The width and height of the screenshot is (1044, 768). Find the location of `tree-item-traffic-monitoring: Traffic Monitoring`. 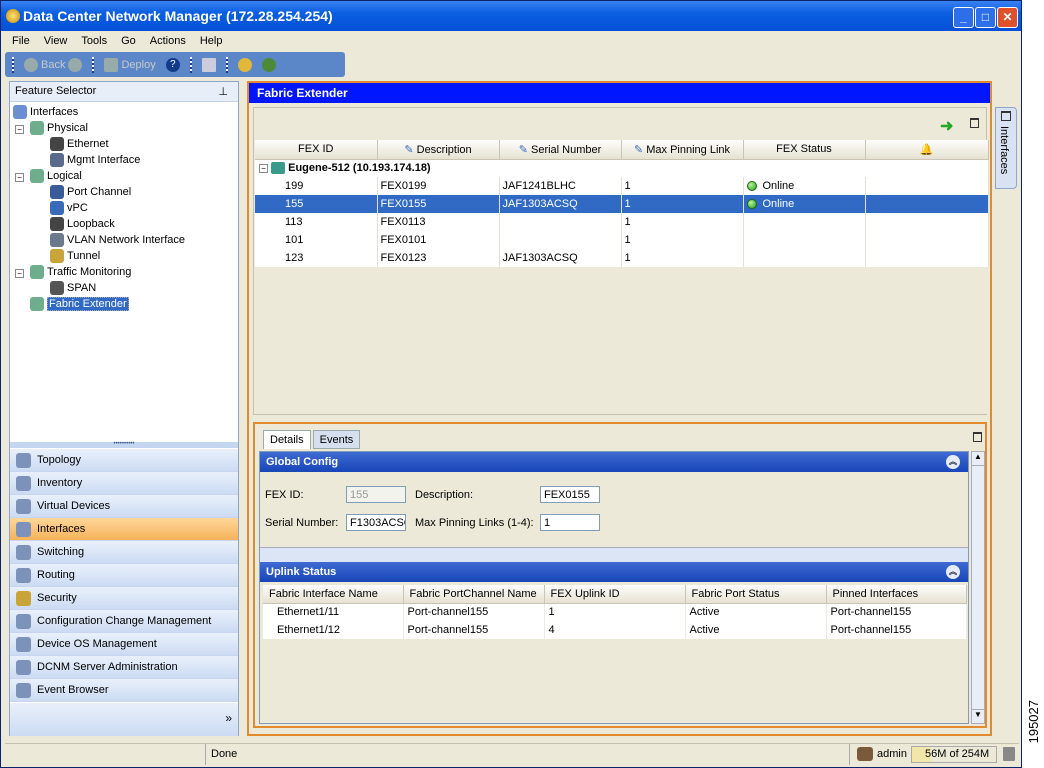

tree-item-traffic-monitoring: Traffic Monitoring is located at coordinates (80, 272).